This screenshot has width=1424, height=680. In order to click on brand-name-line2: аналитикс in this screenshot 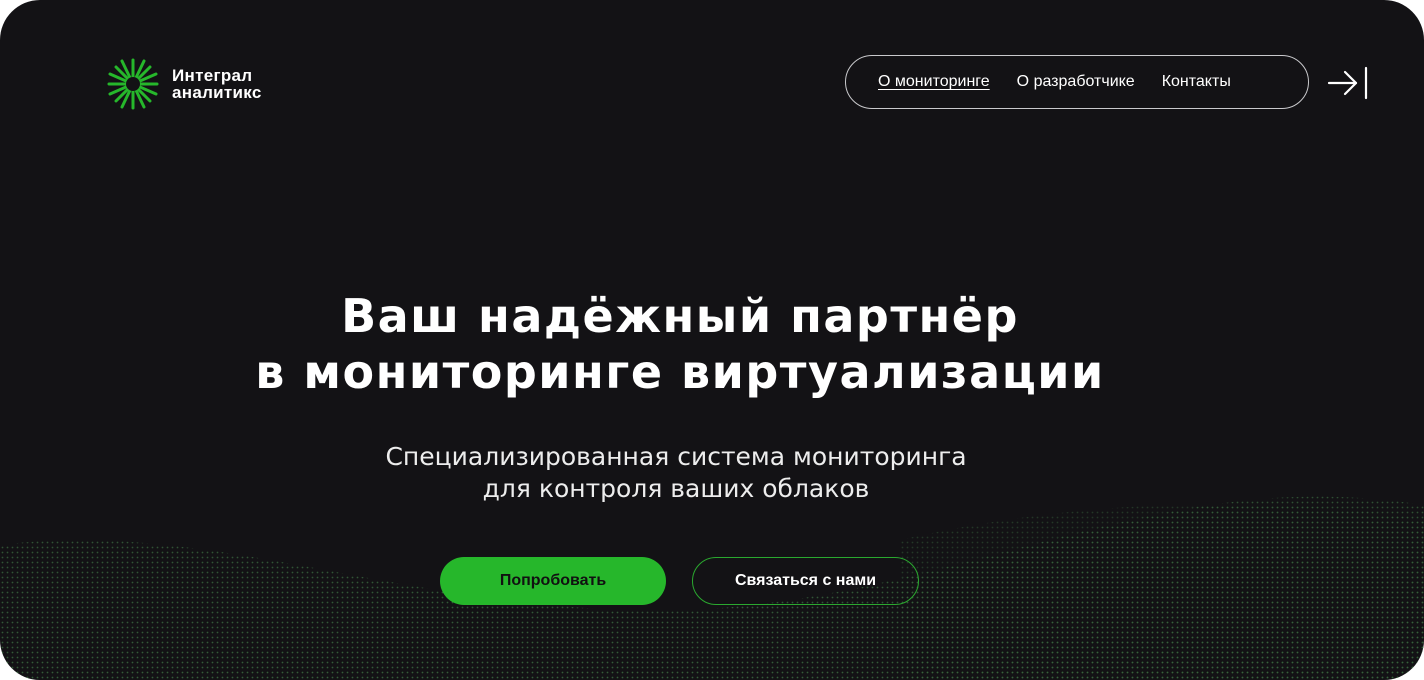, I will do `click(217, 92)`.